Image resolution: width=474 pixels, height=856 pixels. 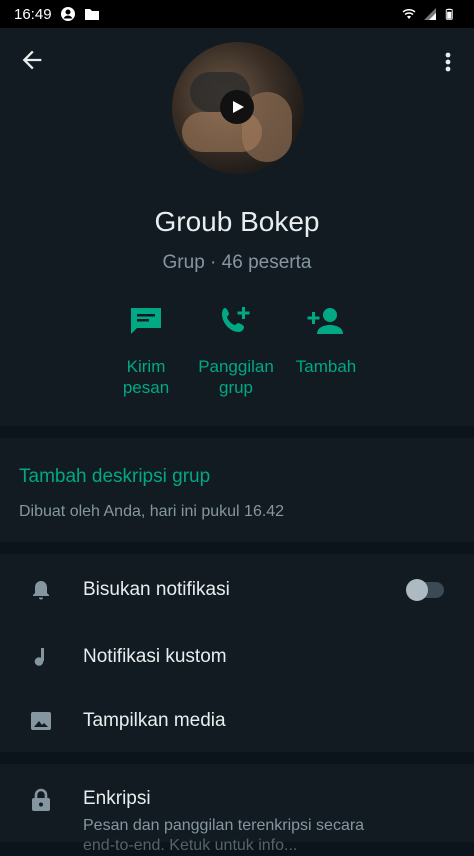 I want to click on add-person-icon, so click(x=325, y=321).